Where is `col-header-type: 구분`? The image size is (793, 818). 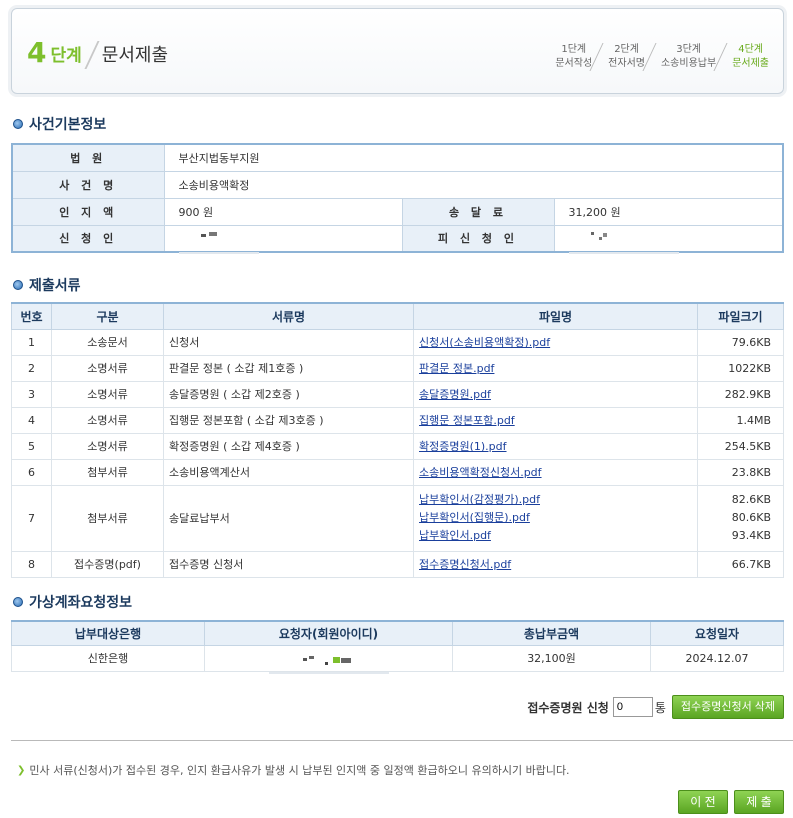
col-header-type: 구분 is located at coordinates (107, 316).